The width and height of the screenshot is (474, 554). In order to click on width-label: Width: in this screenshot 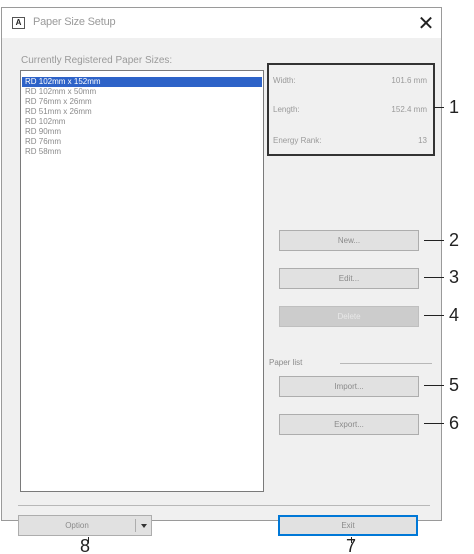, I will do `click(284, 80)`.